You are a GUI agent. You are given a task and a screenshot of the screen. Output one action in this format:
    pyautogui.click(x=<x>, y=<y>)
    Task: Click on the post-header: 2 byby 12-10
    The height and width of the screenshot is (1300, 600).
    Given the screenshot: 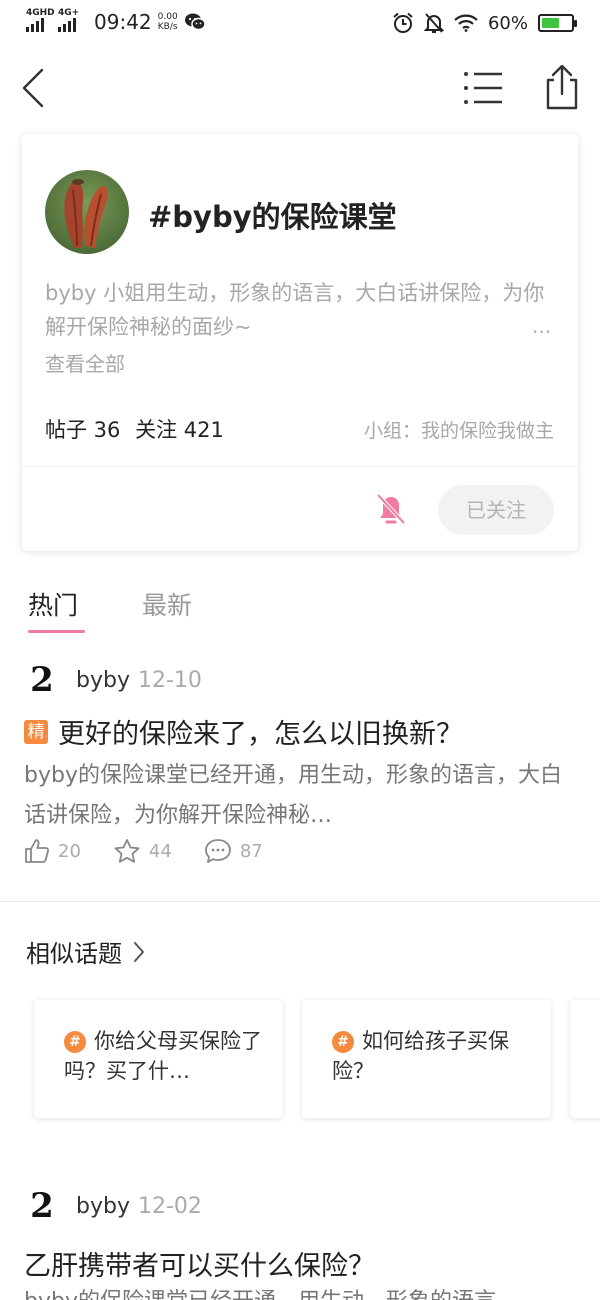 What is the action you would take?
    pyautogui.click(x=114, y=680)
    